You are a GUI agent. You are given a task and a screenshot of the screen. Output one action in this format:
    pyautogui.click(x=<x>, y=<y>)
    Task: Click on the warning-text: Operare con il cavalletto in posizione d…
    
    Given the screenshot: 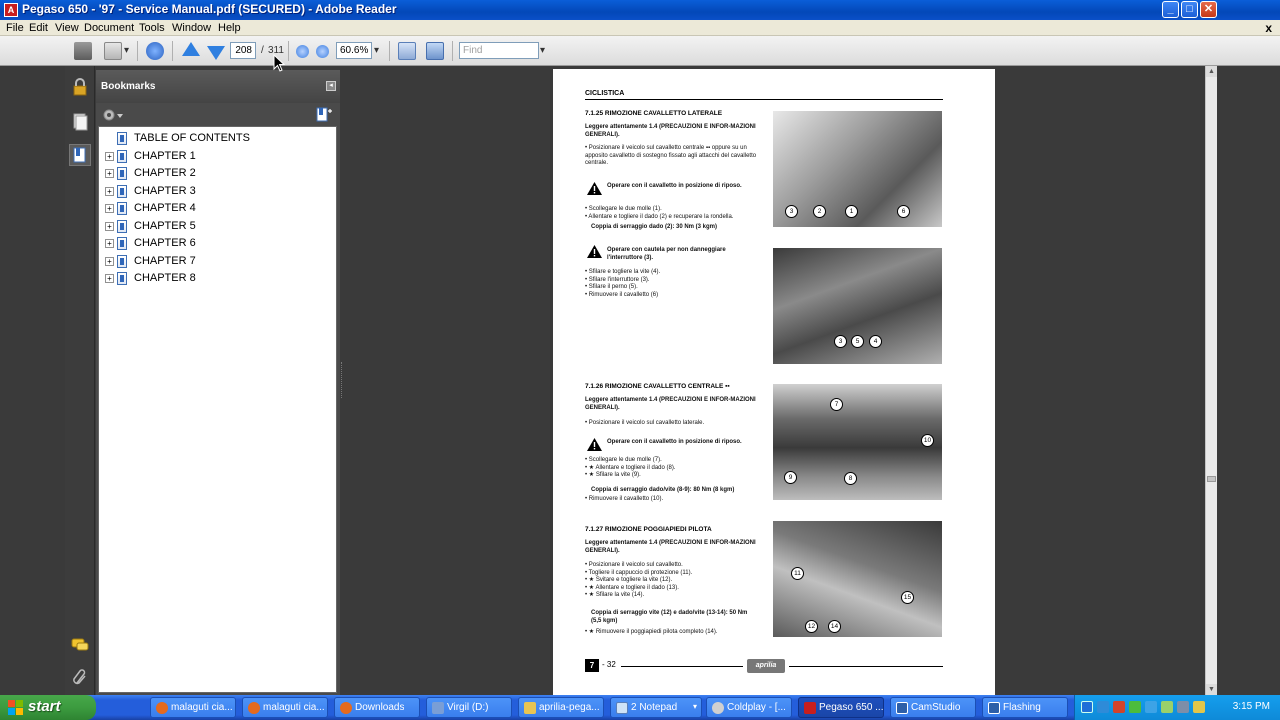 What is the action you would take?
    pyautogui.click(x=674, y=442)
    